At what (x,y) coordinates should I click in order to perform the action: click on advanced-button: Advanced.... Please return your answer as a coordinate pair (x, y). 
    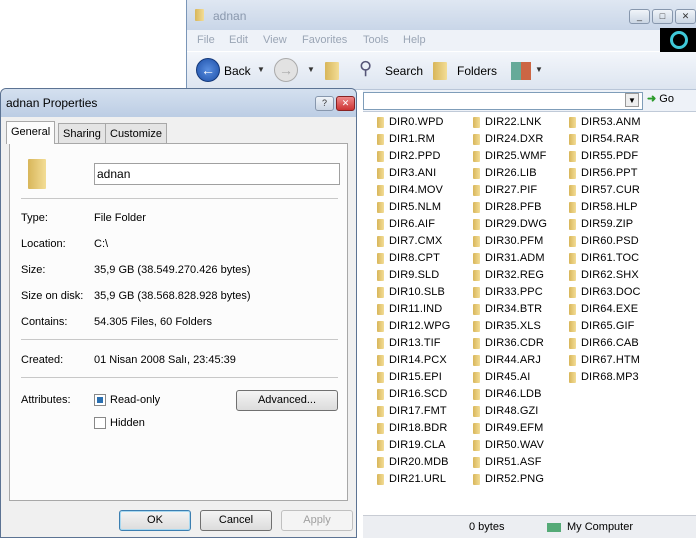
    Looking at the image, I should click on (287, 400).